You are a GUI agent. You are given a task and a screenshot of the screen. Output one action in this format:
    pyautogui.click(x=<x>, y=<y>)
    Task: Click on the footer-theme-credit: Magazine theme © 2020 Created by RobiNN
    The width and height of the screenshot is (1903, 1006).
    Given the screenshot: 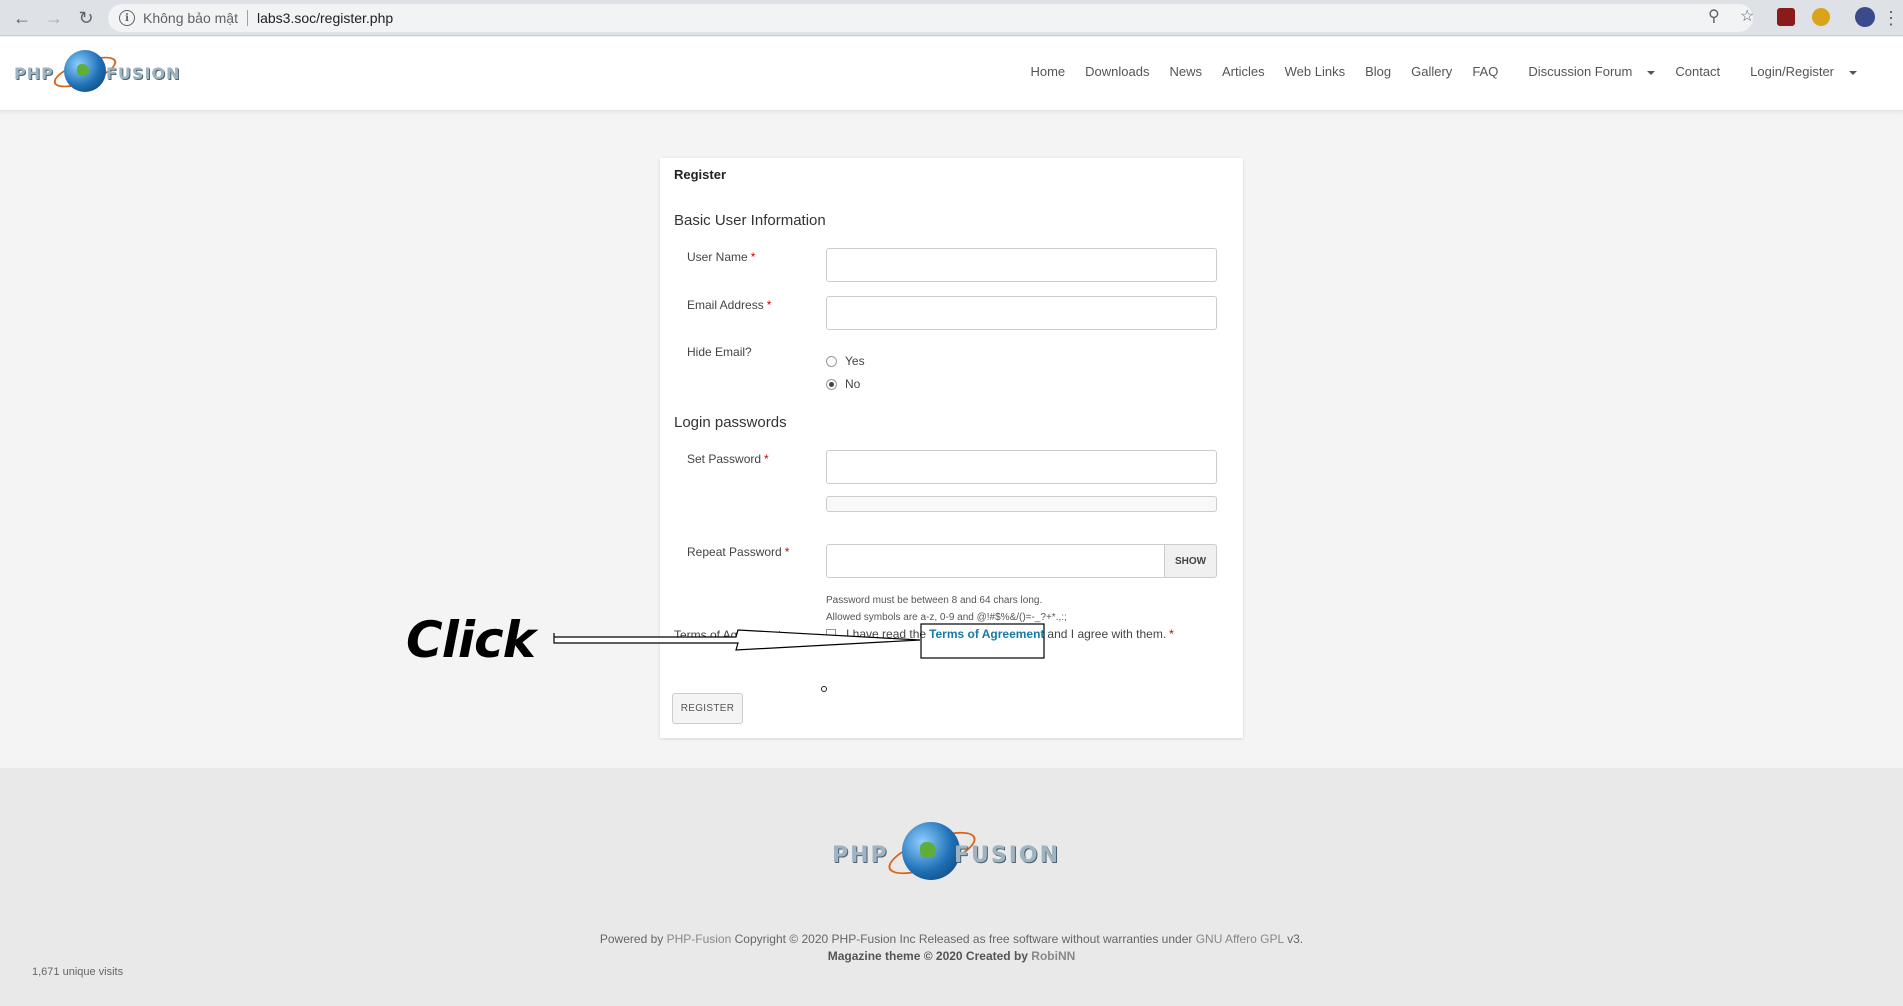 What is the action you would take?
    pyautogui.click(x=951, y=956)
    